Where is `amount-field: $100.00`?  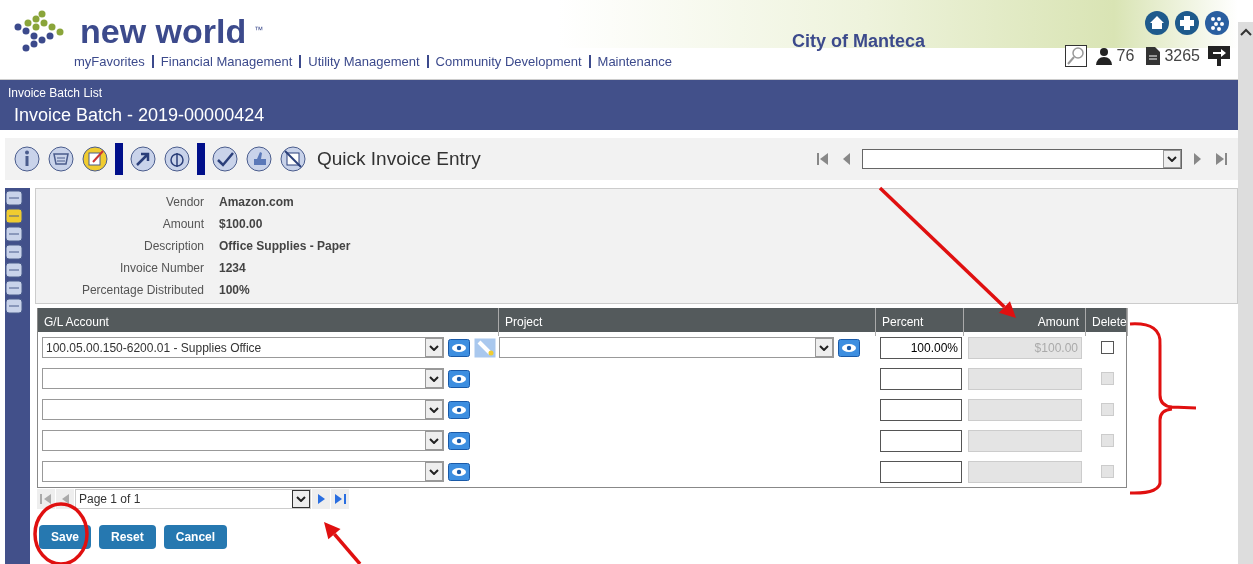 amount-field: $100.00 is located at coordinates (1025, 347).